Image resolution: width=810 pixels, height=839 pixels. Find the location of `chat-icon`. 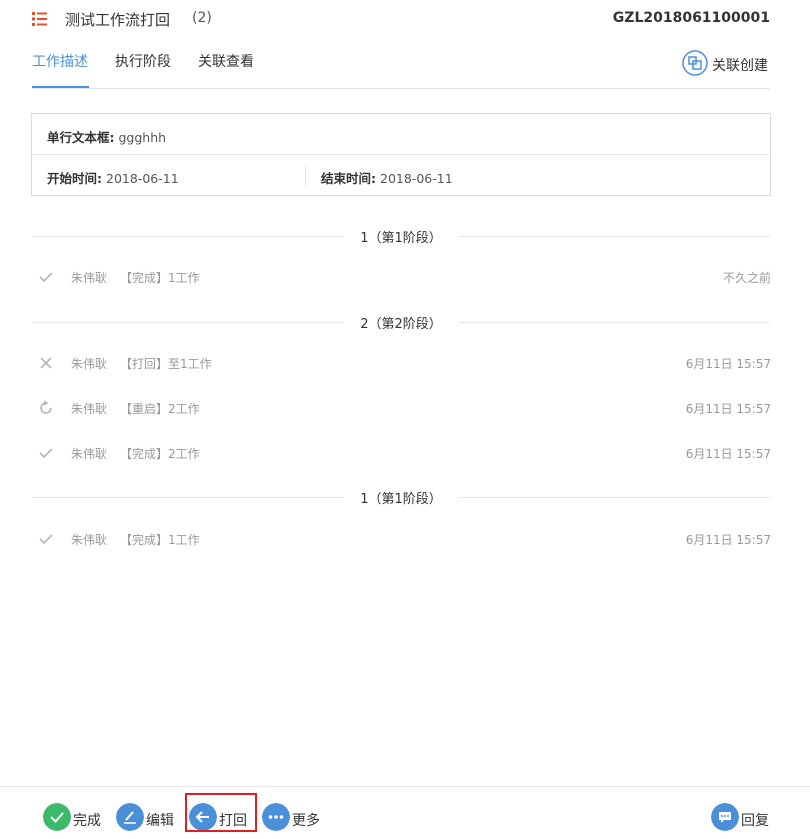

chat-icon is located at coordinates (725, 817).